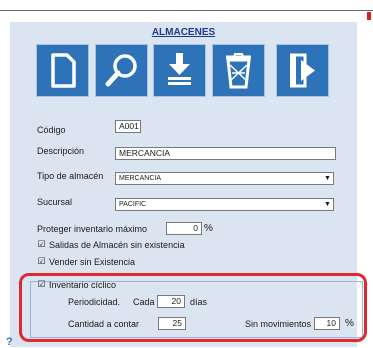 Image resolution: width=373 pixels, height=348 pixels. What do you see at coordinates (51, 130) in the screenshot?
I see `codigo-label: Código` at bounding box center [51, 130].